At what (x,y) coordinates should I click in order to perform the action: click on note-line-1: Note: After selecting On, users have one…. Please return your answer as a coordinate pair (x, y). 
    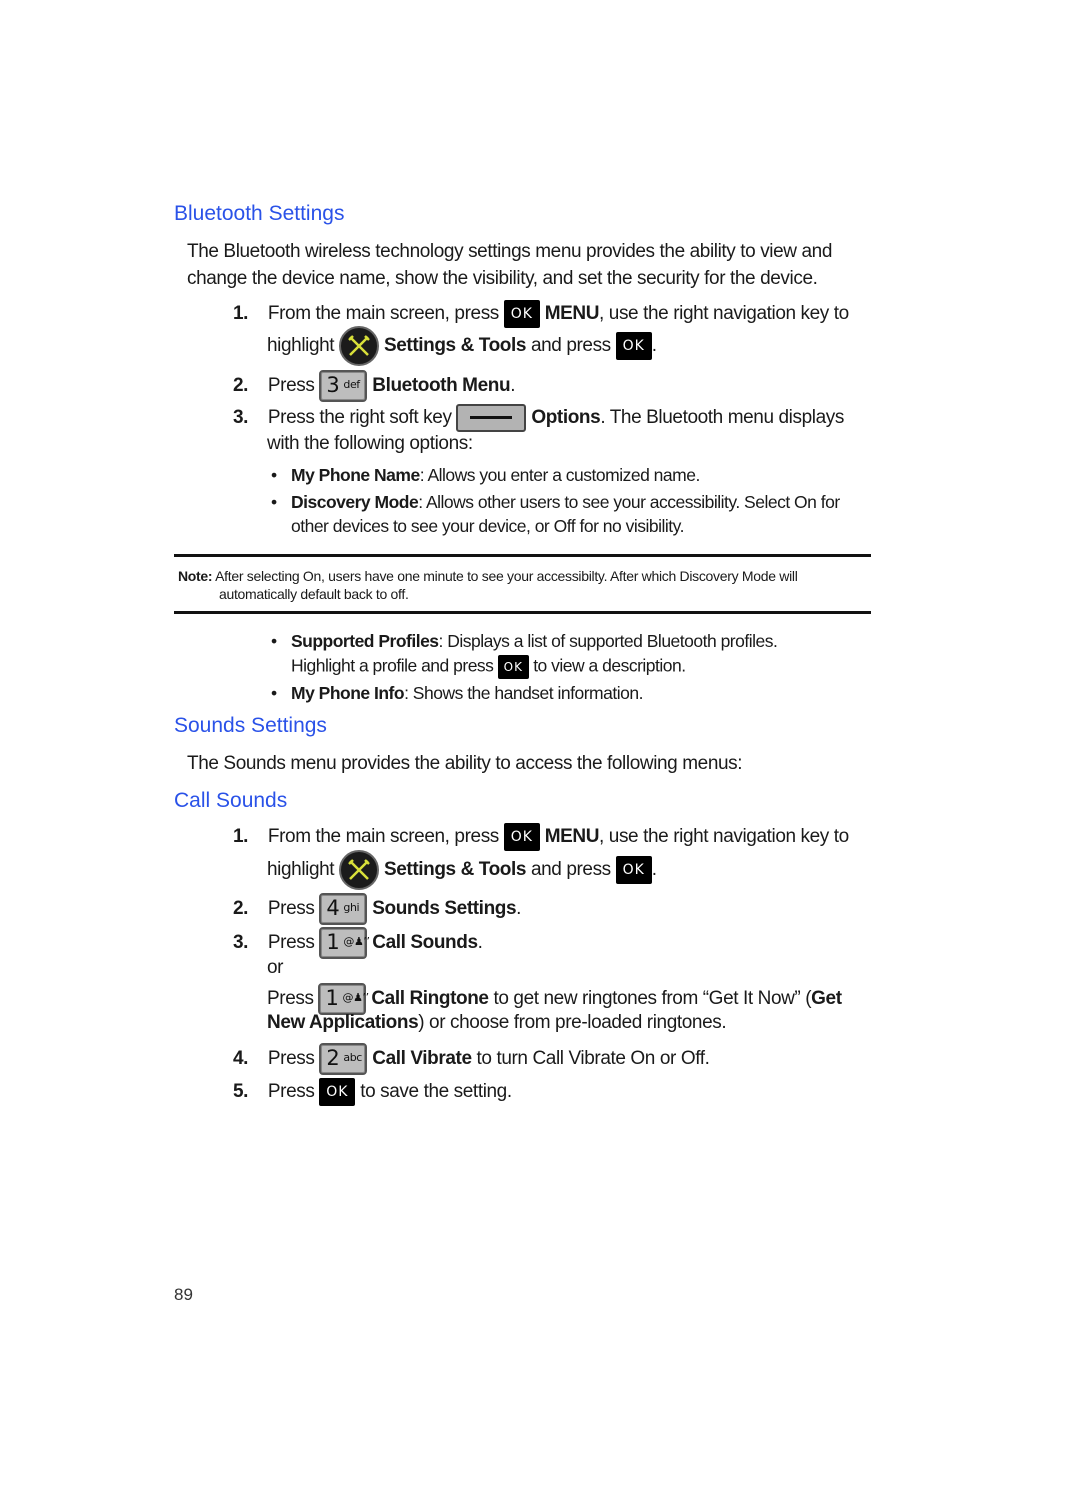
    Looking at the image, I should click on (488, 576).